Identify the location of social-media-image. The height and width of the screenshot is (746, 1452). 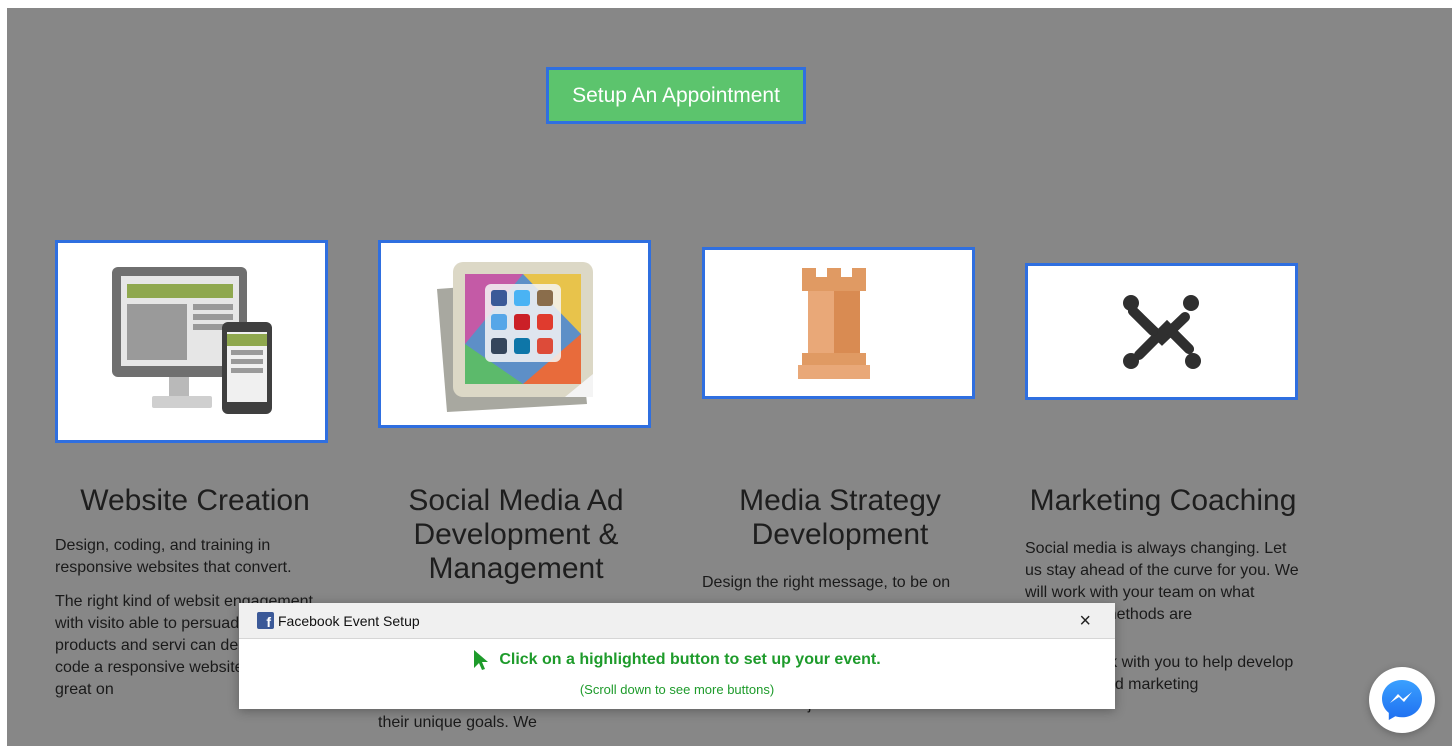
(514, 334).